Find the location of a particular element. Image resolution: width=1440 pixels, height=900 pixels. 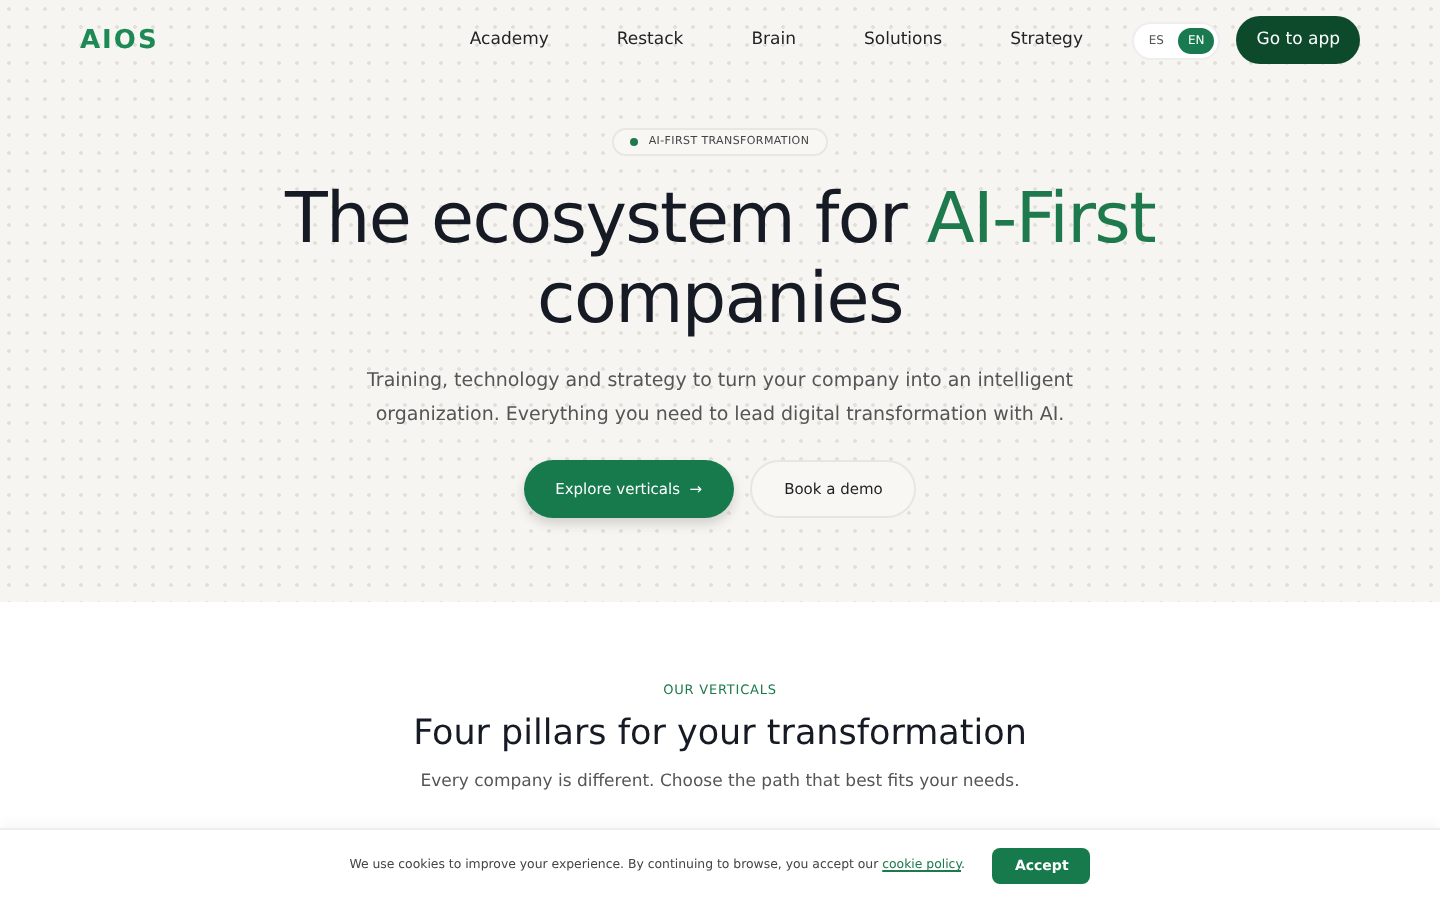

section-title: Four pillars for your transformation is located at coordinates (720, 734).